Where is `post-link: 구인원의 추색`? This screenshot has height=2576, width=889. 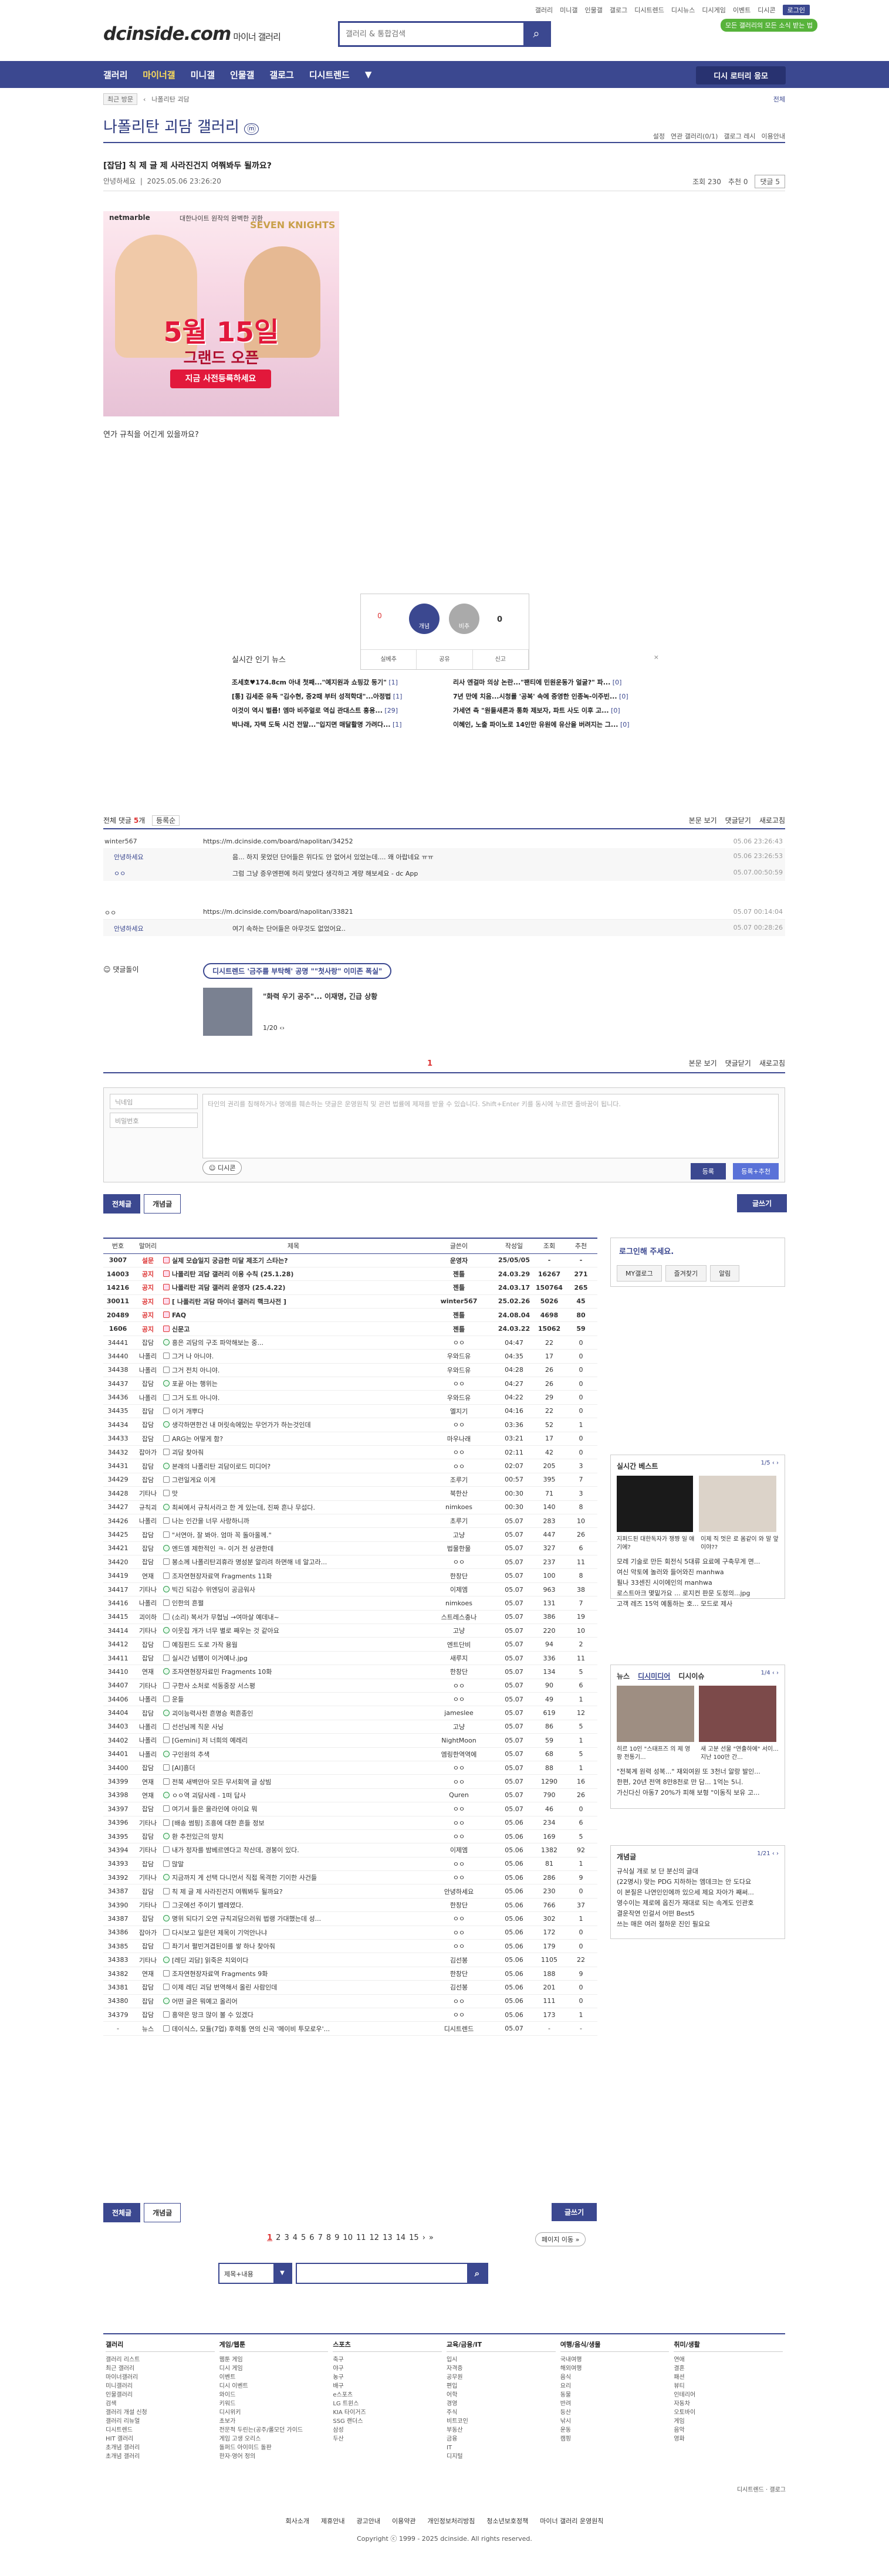
post-link: 구인원의 추색 is located at coordinates (191, 1754).